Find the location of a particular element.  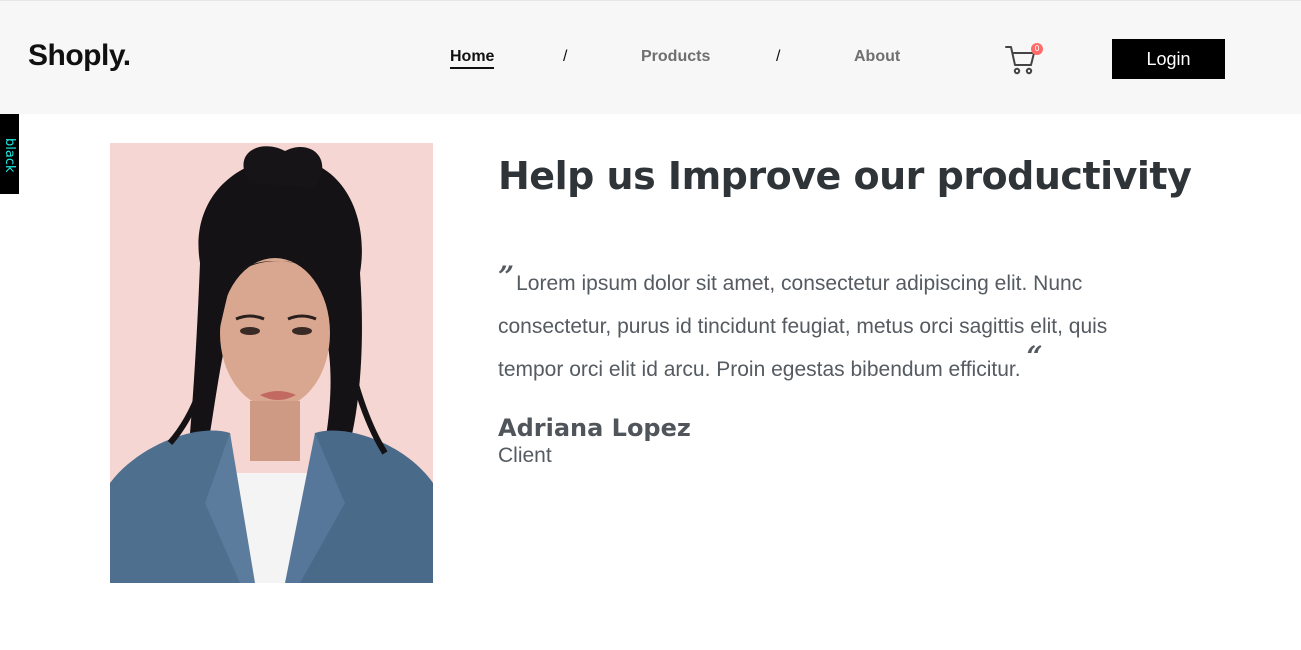

close-quote-mark: “ is located at coordinates (1034, 356).